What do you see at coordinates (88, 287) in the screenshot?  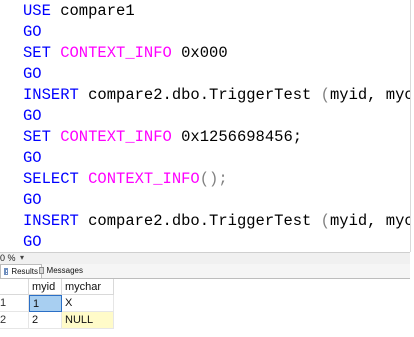 I see `column-header: mychar` at bounding box center [88, 287].